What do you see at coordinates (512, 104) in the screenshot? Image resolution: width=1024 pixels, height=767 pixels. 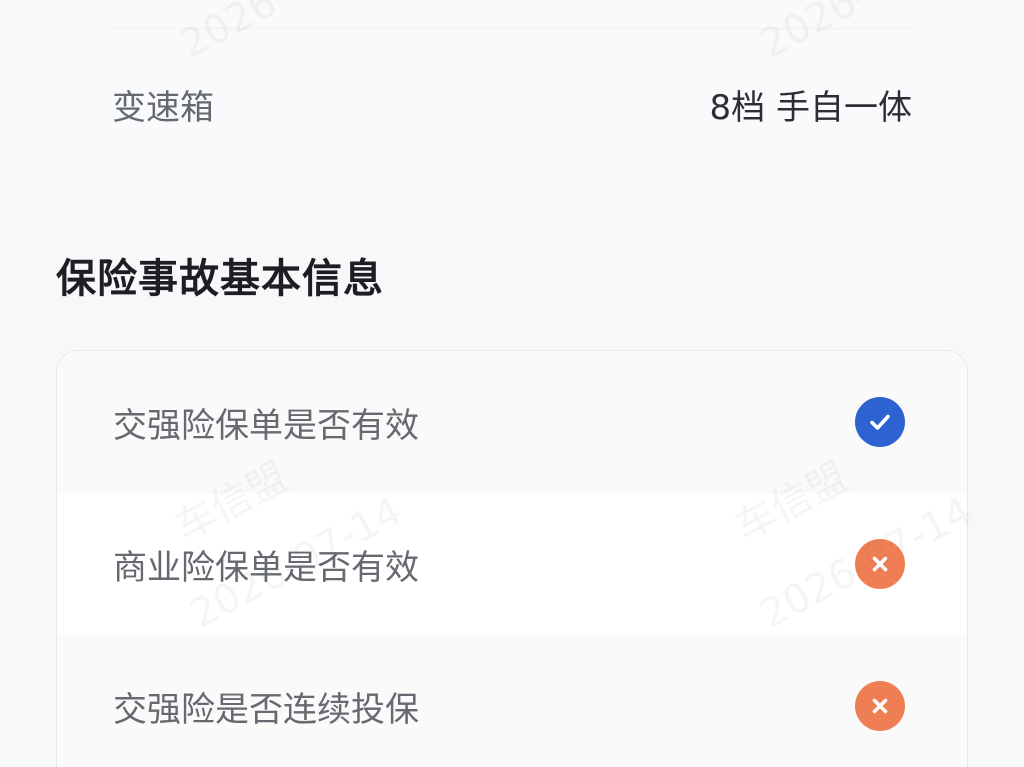 I see `gearbox-row: 变速箱 8档 手自一体` at bounding box center [512, 104].